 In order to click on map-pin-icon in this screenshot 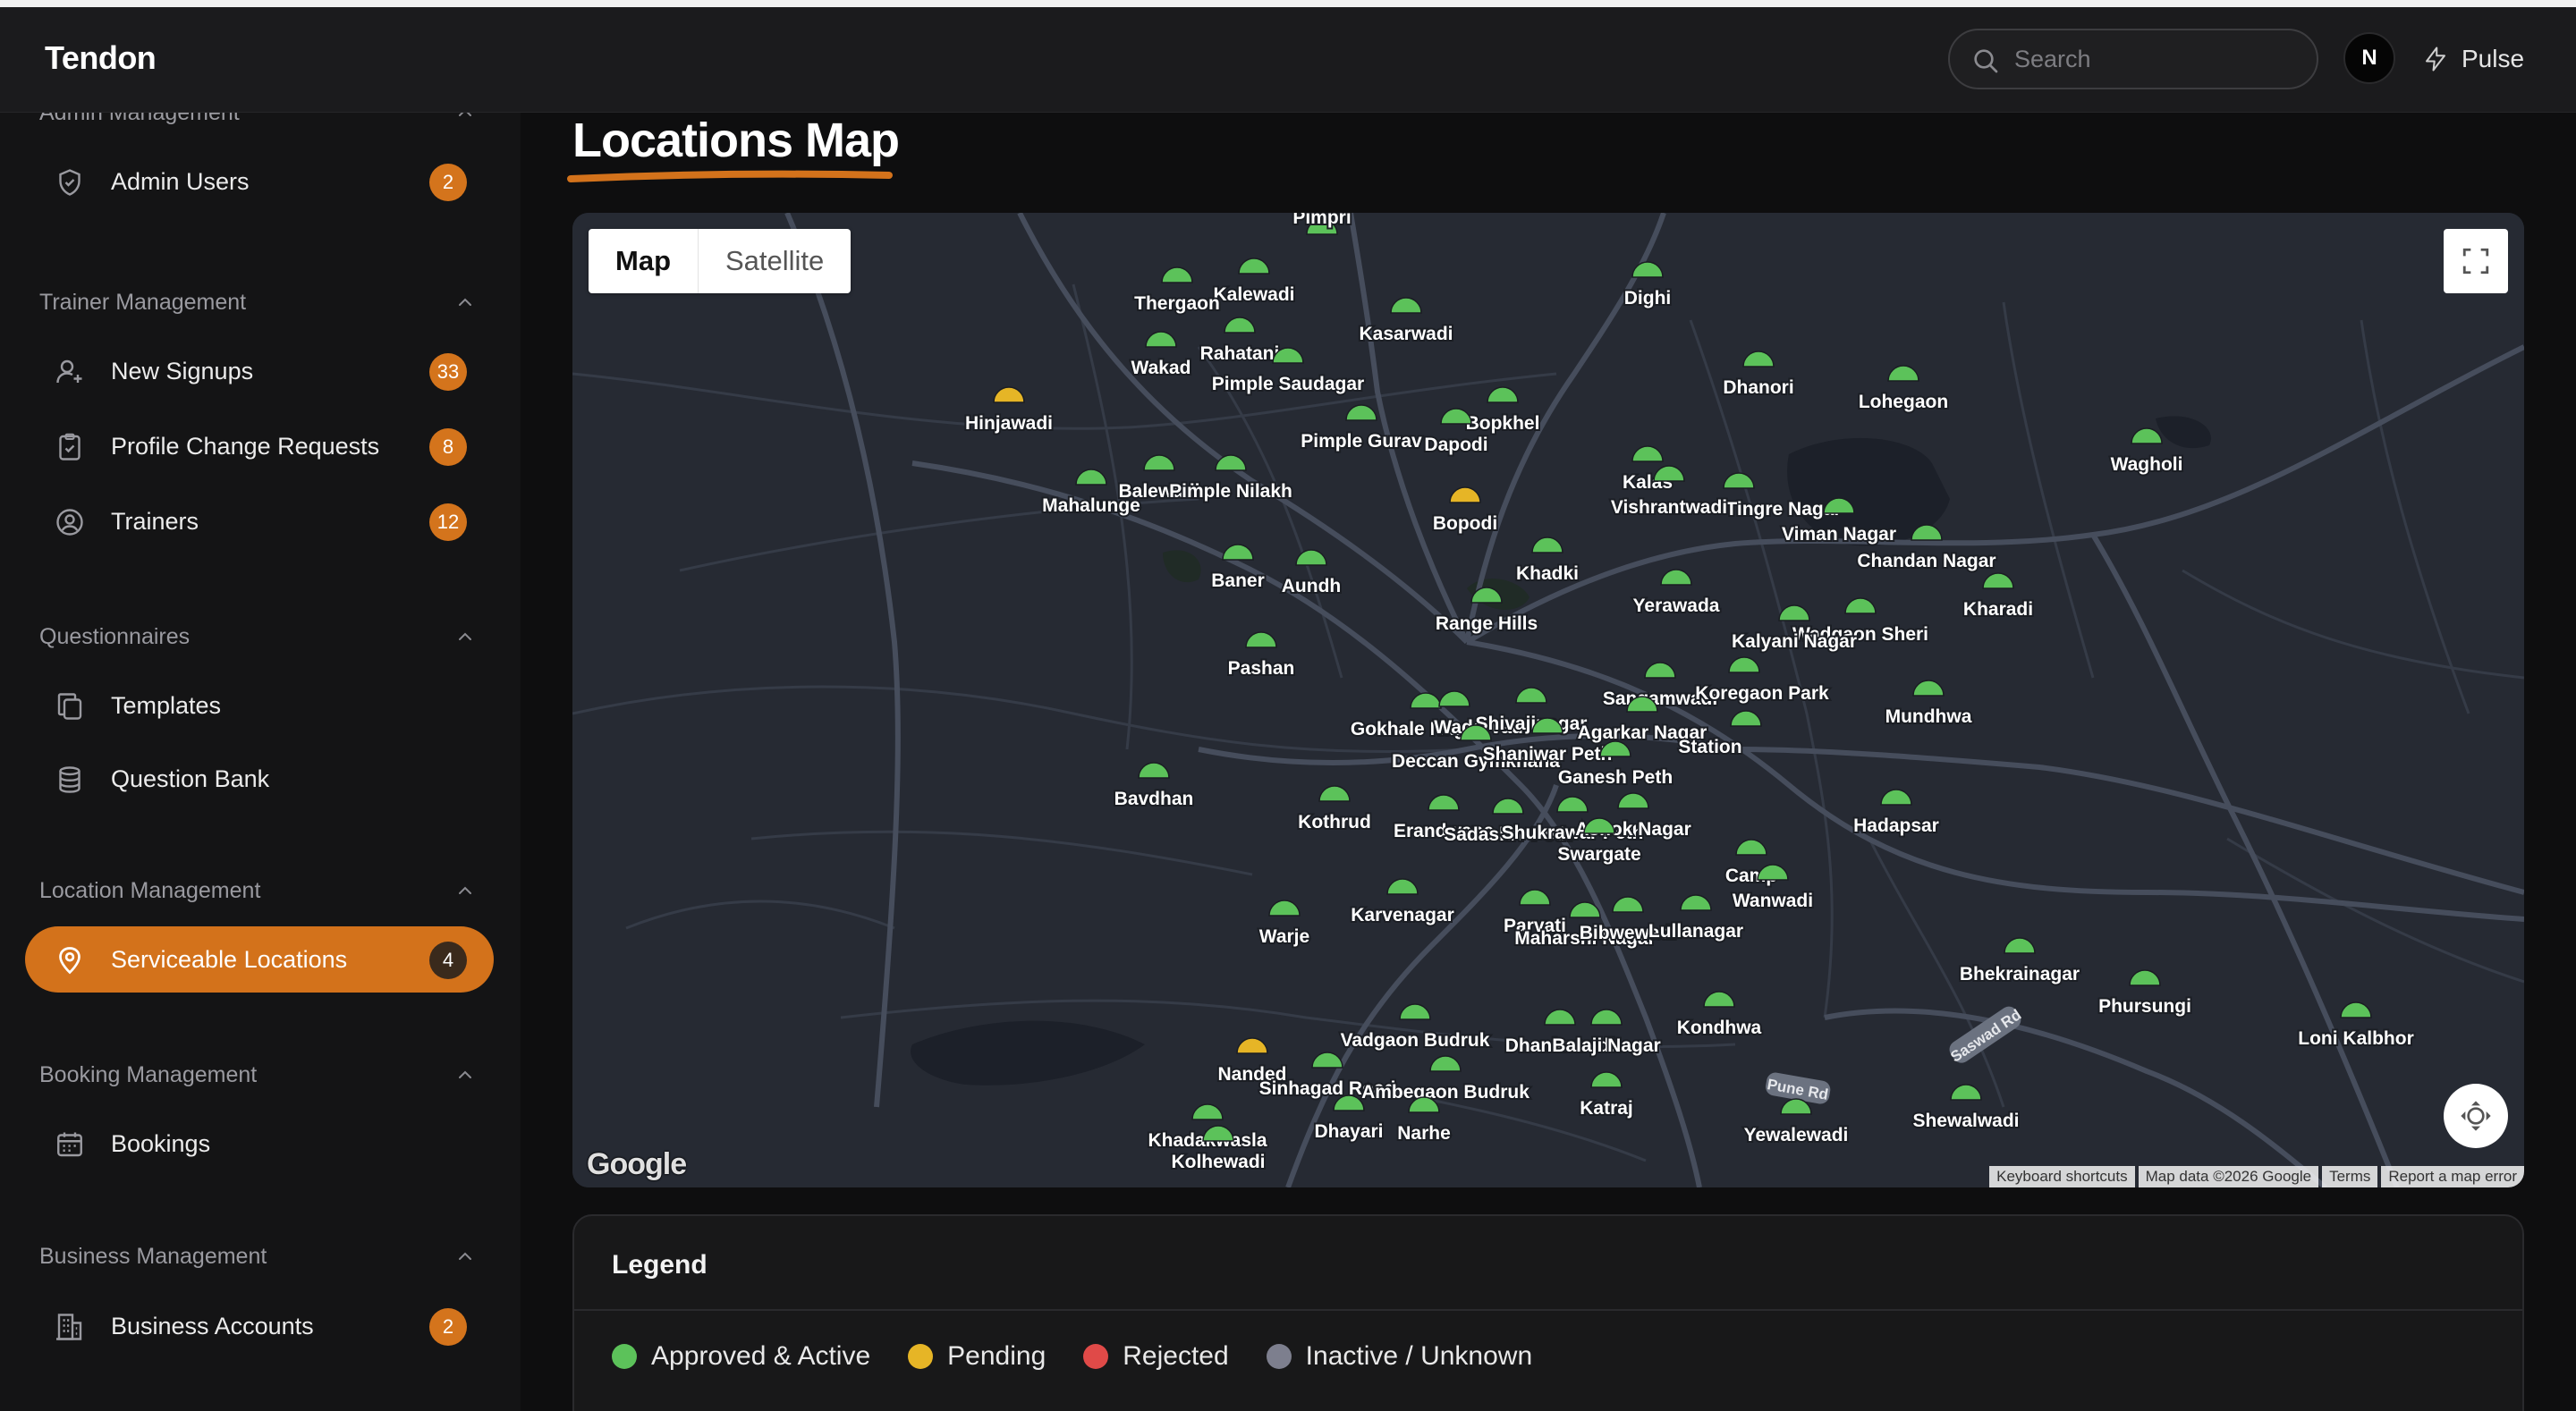, I will do `click(69, 961)`.